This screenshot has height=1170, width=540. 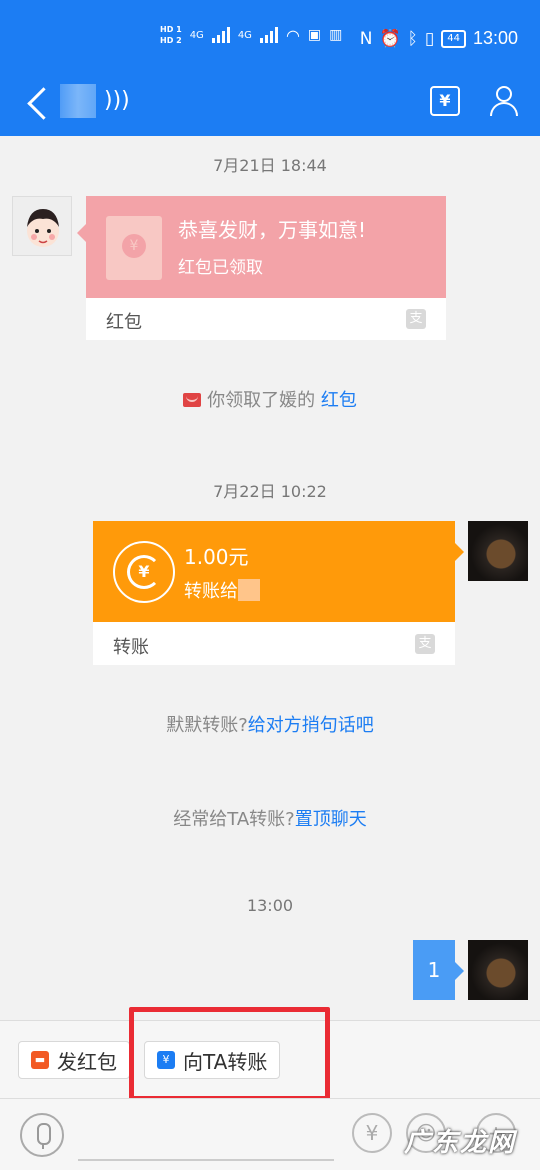 I want to click on transfer-to-label: 转账给, so click(x=211, y=591).